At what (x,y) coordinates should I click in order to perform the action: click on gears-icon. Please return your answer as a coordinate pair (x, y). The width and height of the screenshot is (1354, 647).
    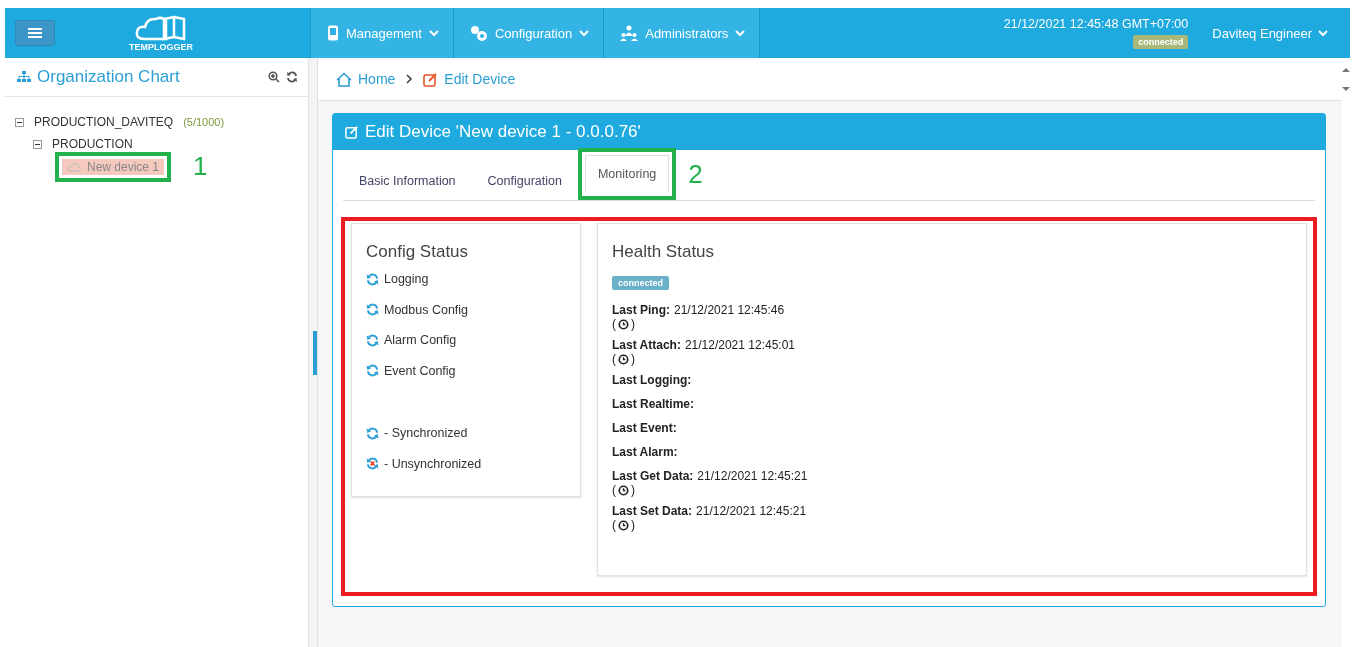
    Looking at the image, I should click on (478, 33).